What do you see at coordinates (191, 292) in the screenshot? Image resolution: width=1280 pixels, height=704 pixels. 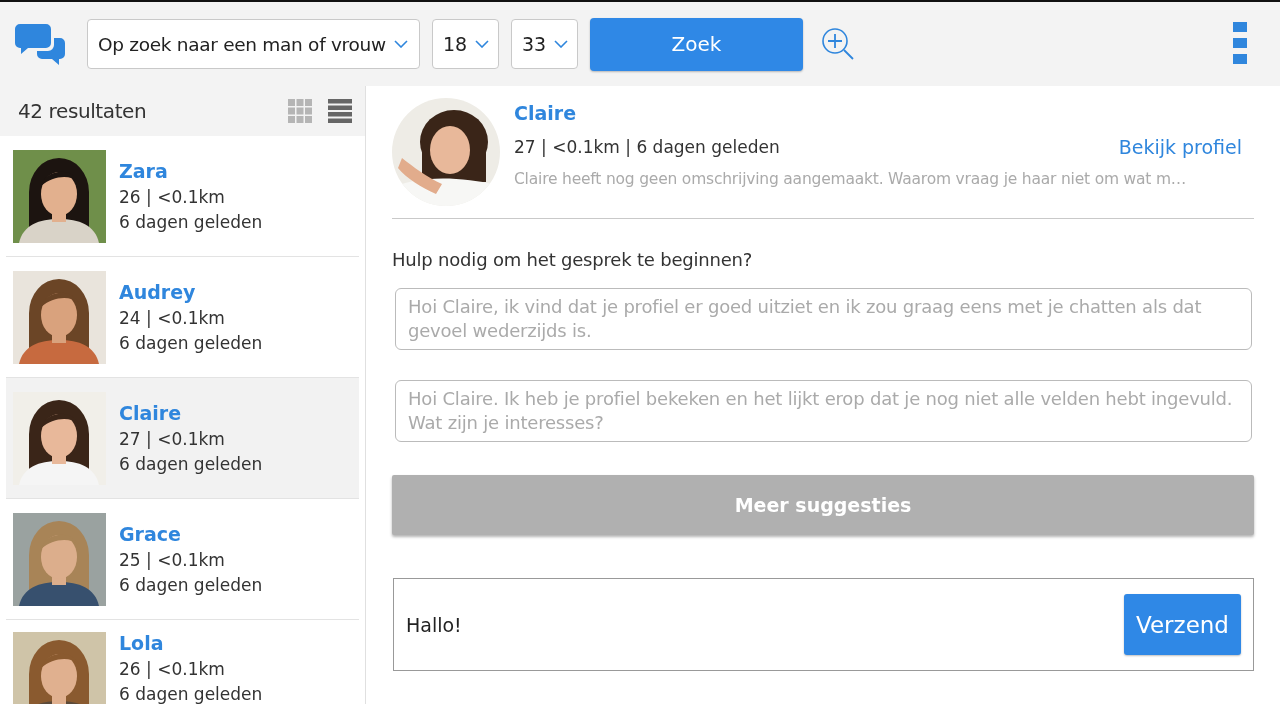 I see `profile-name: Audrey` at bounding box center [191, 292].